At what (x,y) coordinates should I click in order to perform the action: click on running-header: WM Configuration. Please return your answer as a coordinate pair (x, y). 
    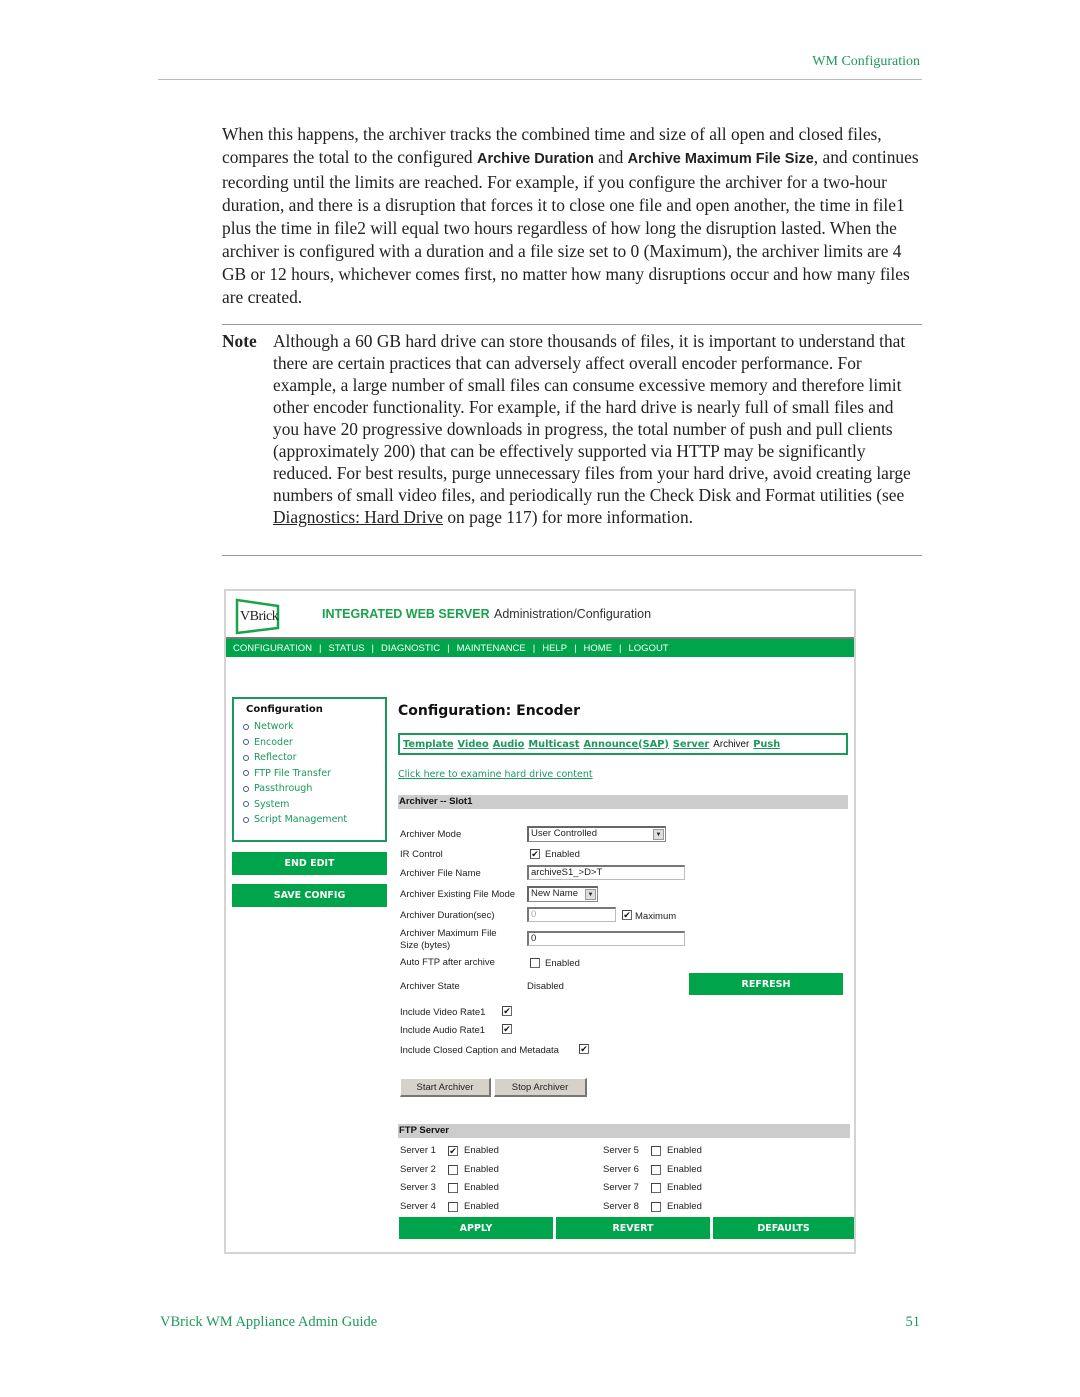
    Looking at the image, I should click on (866, 61).